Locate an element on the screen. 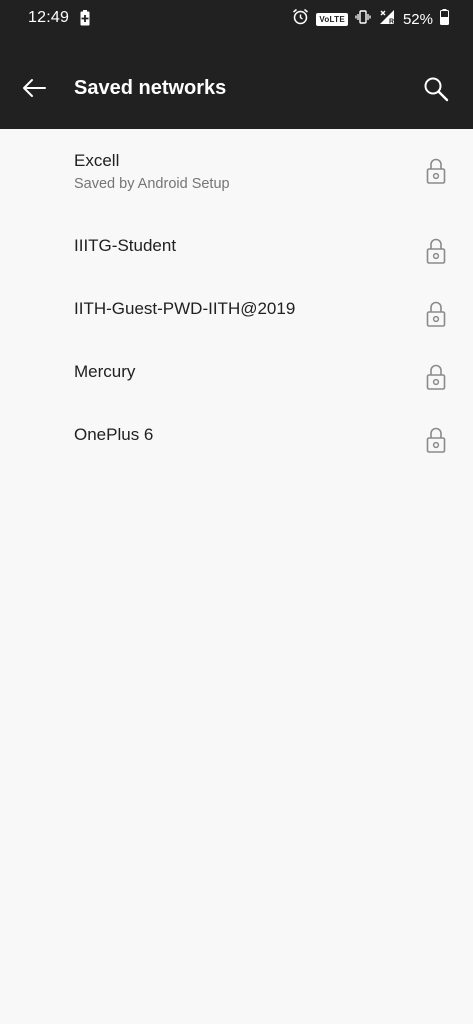 The height and width of the screenshot is (1024, 473). network-item-iiitg-student: IIITG-Student is located at coordinates (236, 245).